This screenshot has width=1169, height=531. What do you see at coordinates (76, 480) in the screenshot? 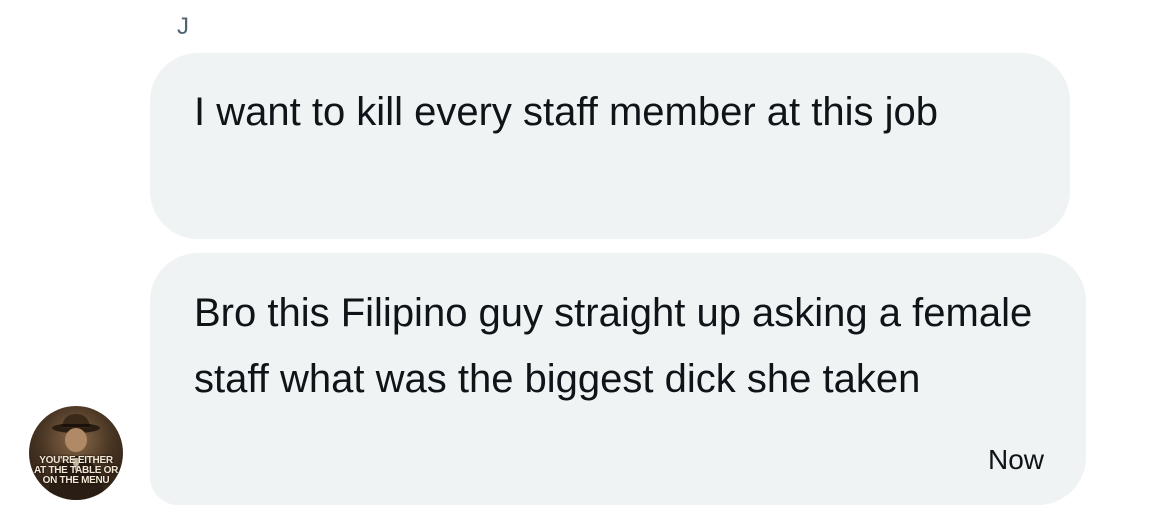
I see `avatar-caption-line: ON THE MENU` at bounding box center [76, 480].